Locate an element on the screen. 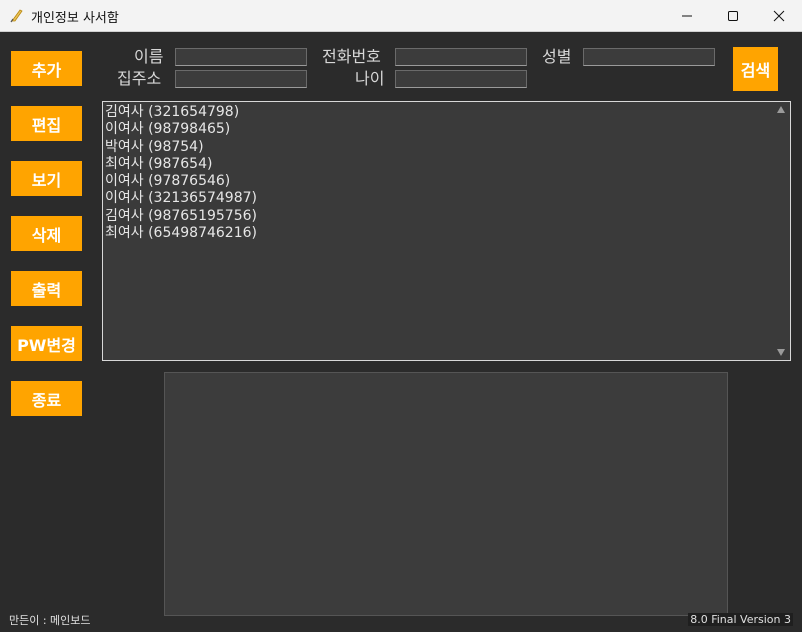 The image size is (802, 632). title-bar: 개인정보 사서함 is located at coordinates (401, 16).